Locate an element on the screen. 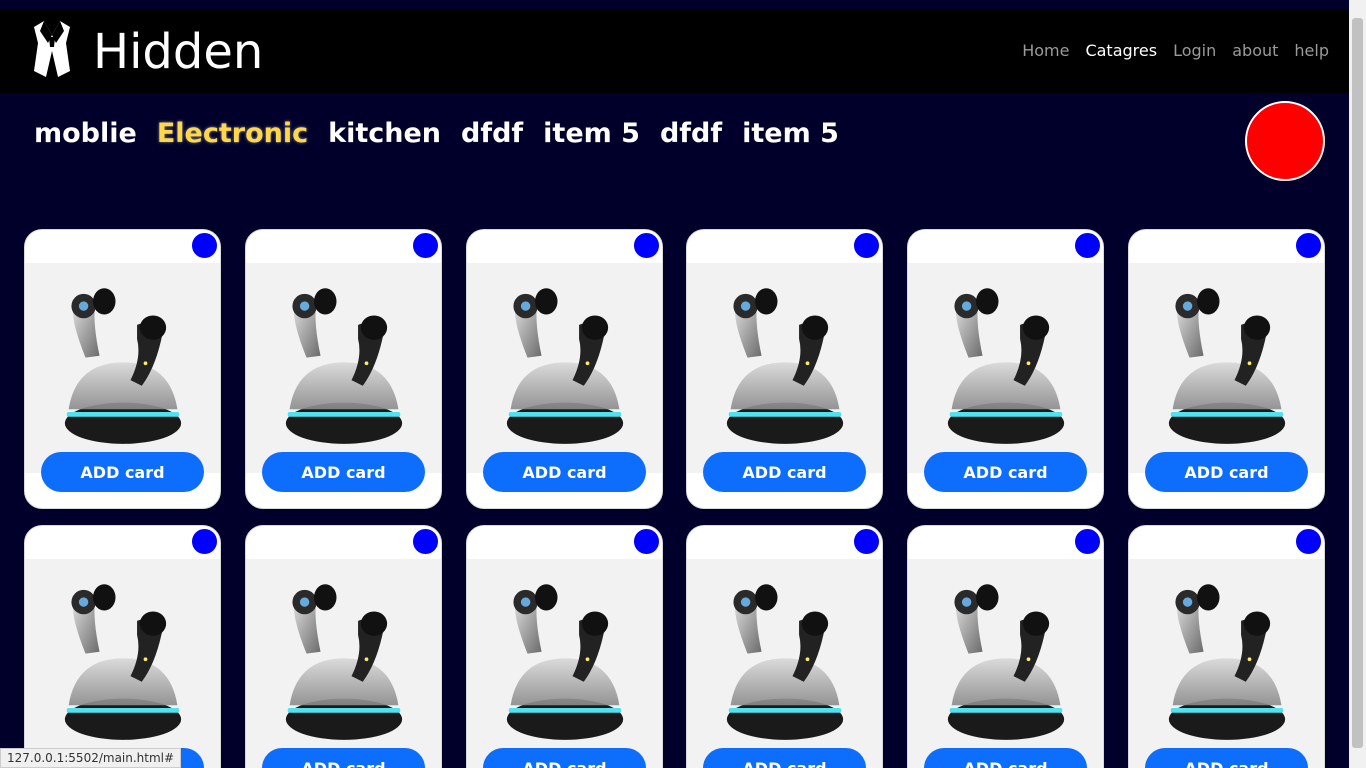 Image resolution: width=1366 pixels, height=768 pixels. nav-catagres: Catagres is located at coordinates (1121, 51).